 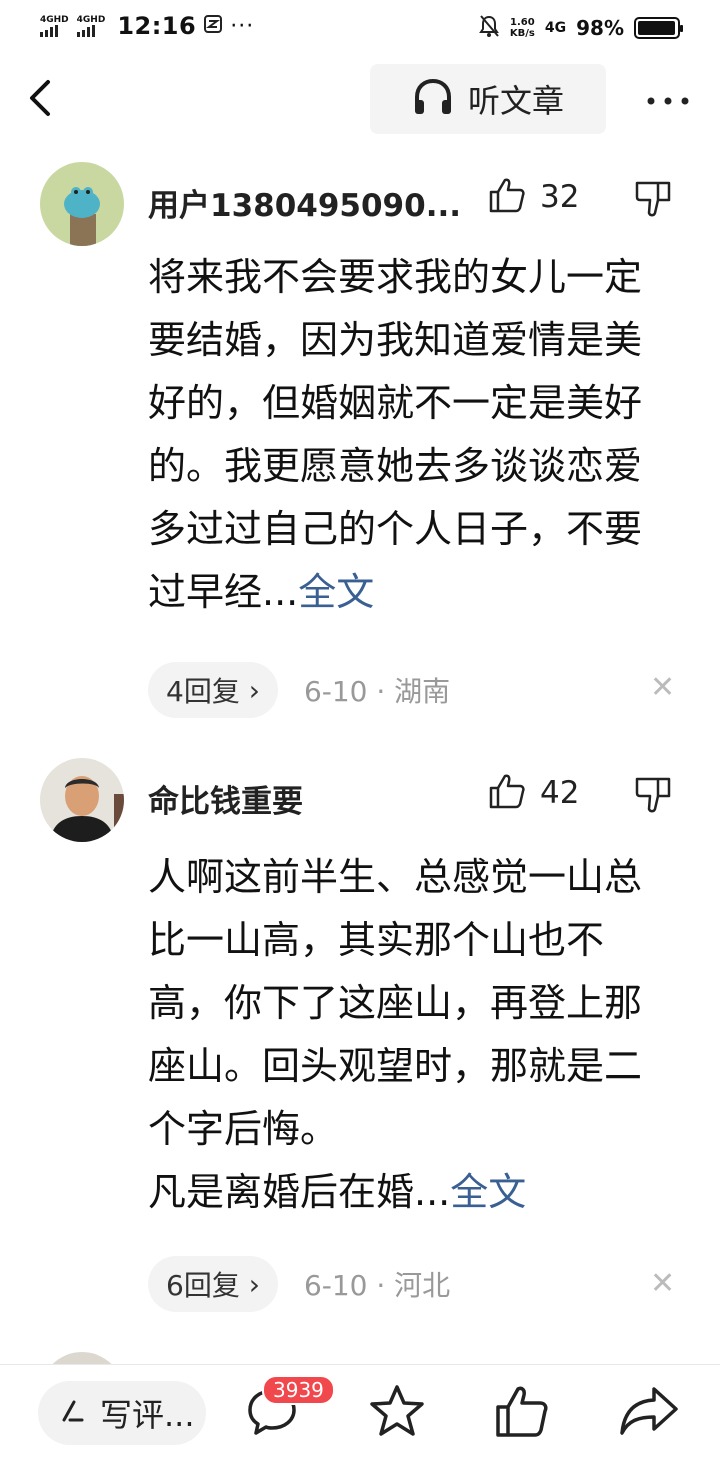 I want to click on replies-label: 6回复, so click(x=203, y=1285).